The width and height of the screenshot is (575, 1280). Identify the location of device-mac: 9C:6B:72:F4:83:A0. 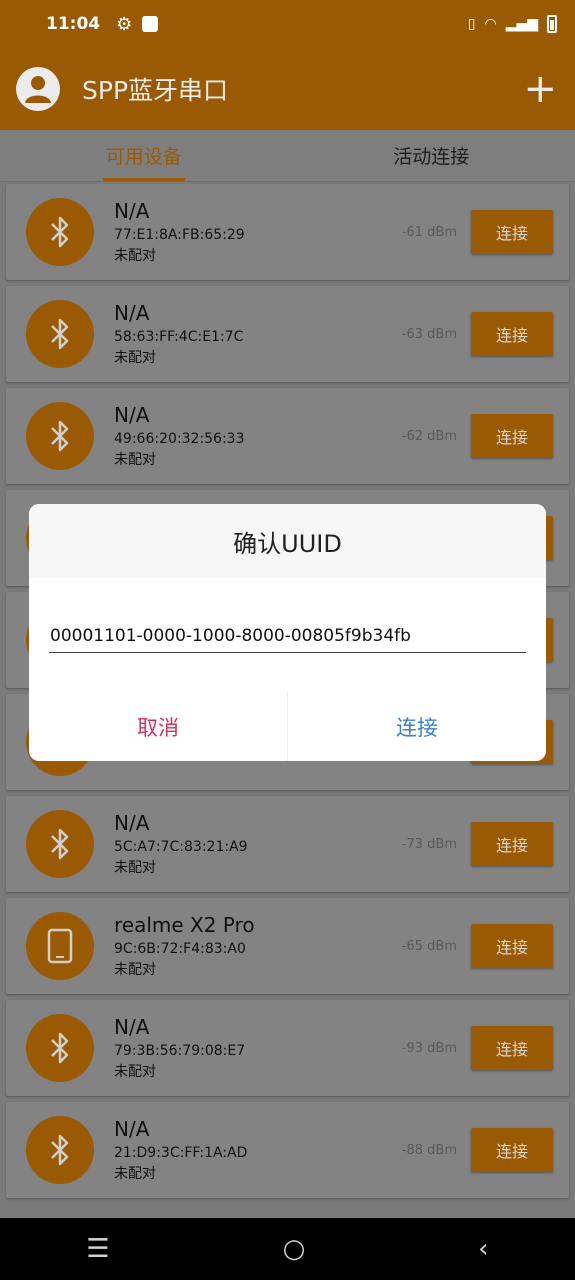
(180, 949).